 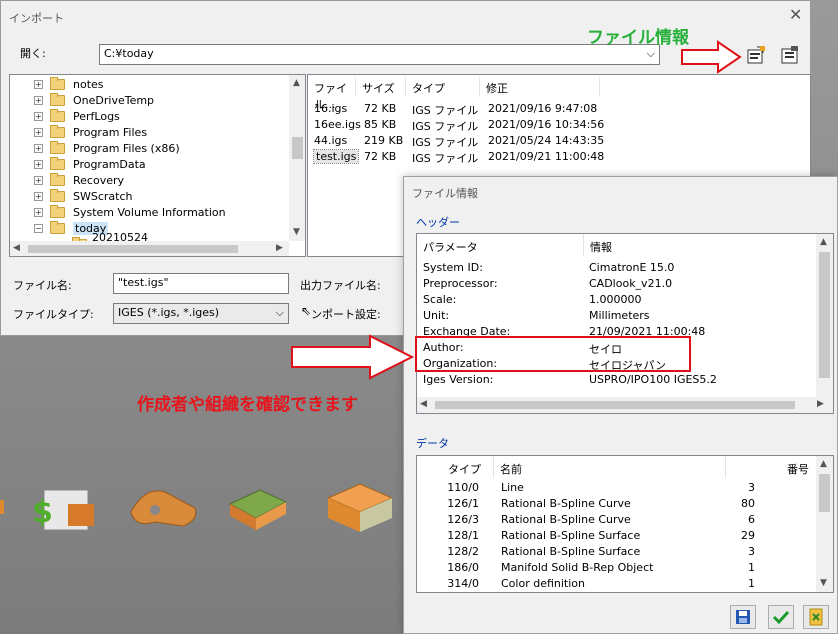 What do you see at coordinates (201, 283) in the screenshot?
I see `filename-input: "test.igs"` at bounding box center [201, 283].